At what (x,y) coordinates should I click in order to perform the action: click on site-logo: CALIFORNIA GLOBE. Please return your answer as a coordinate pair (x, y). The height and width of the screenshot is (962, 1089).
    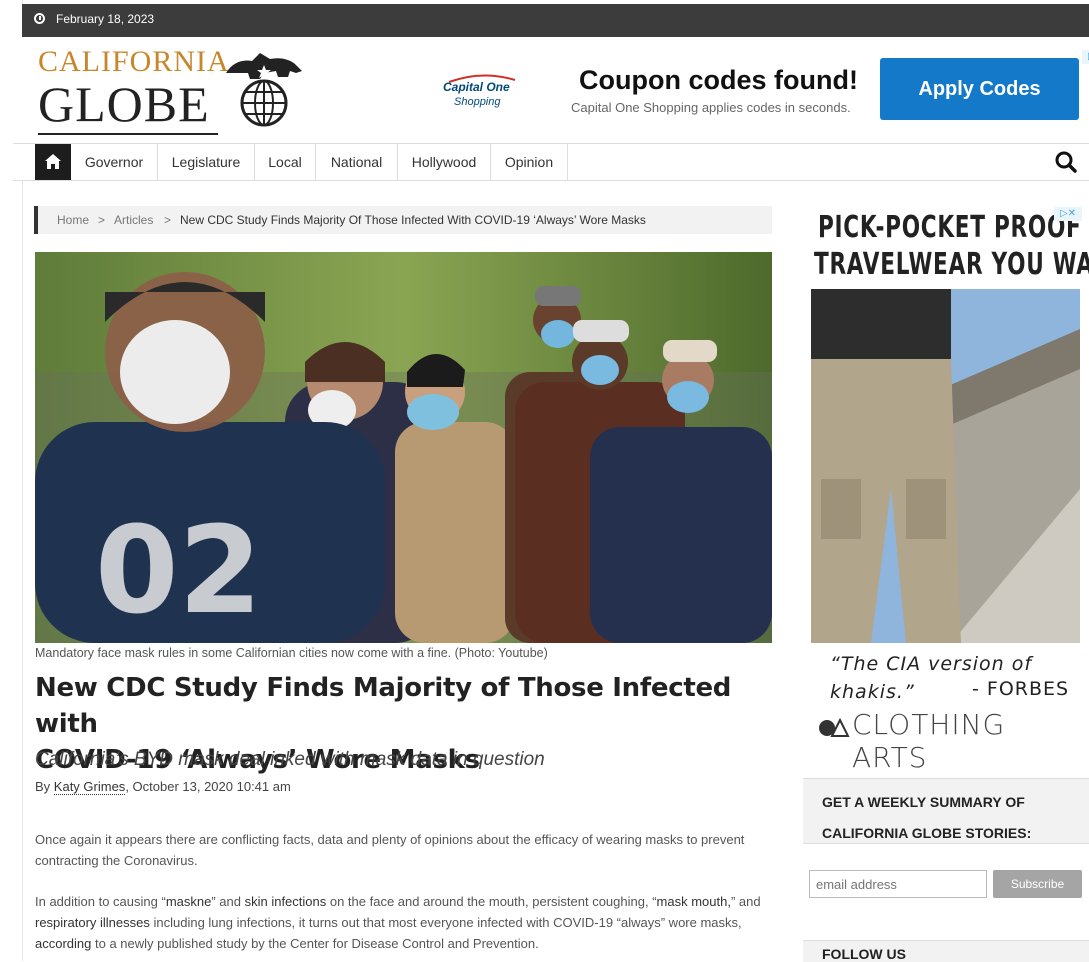
    Looking at the image, I should click on (173, 91).